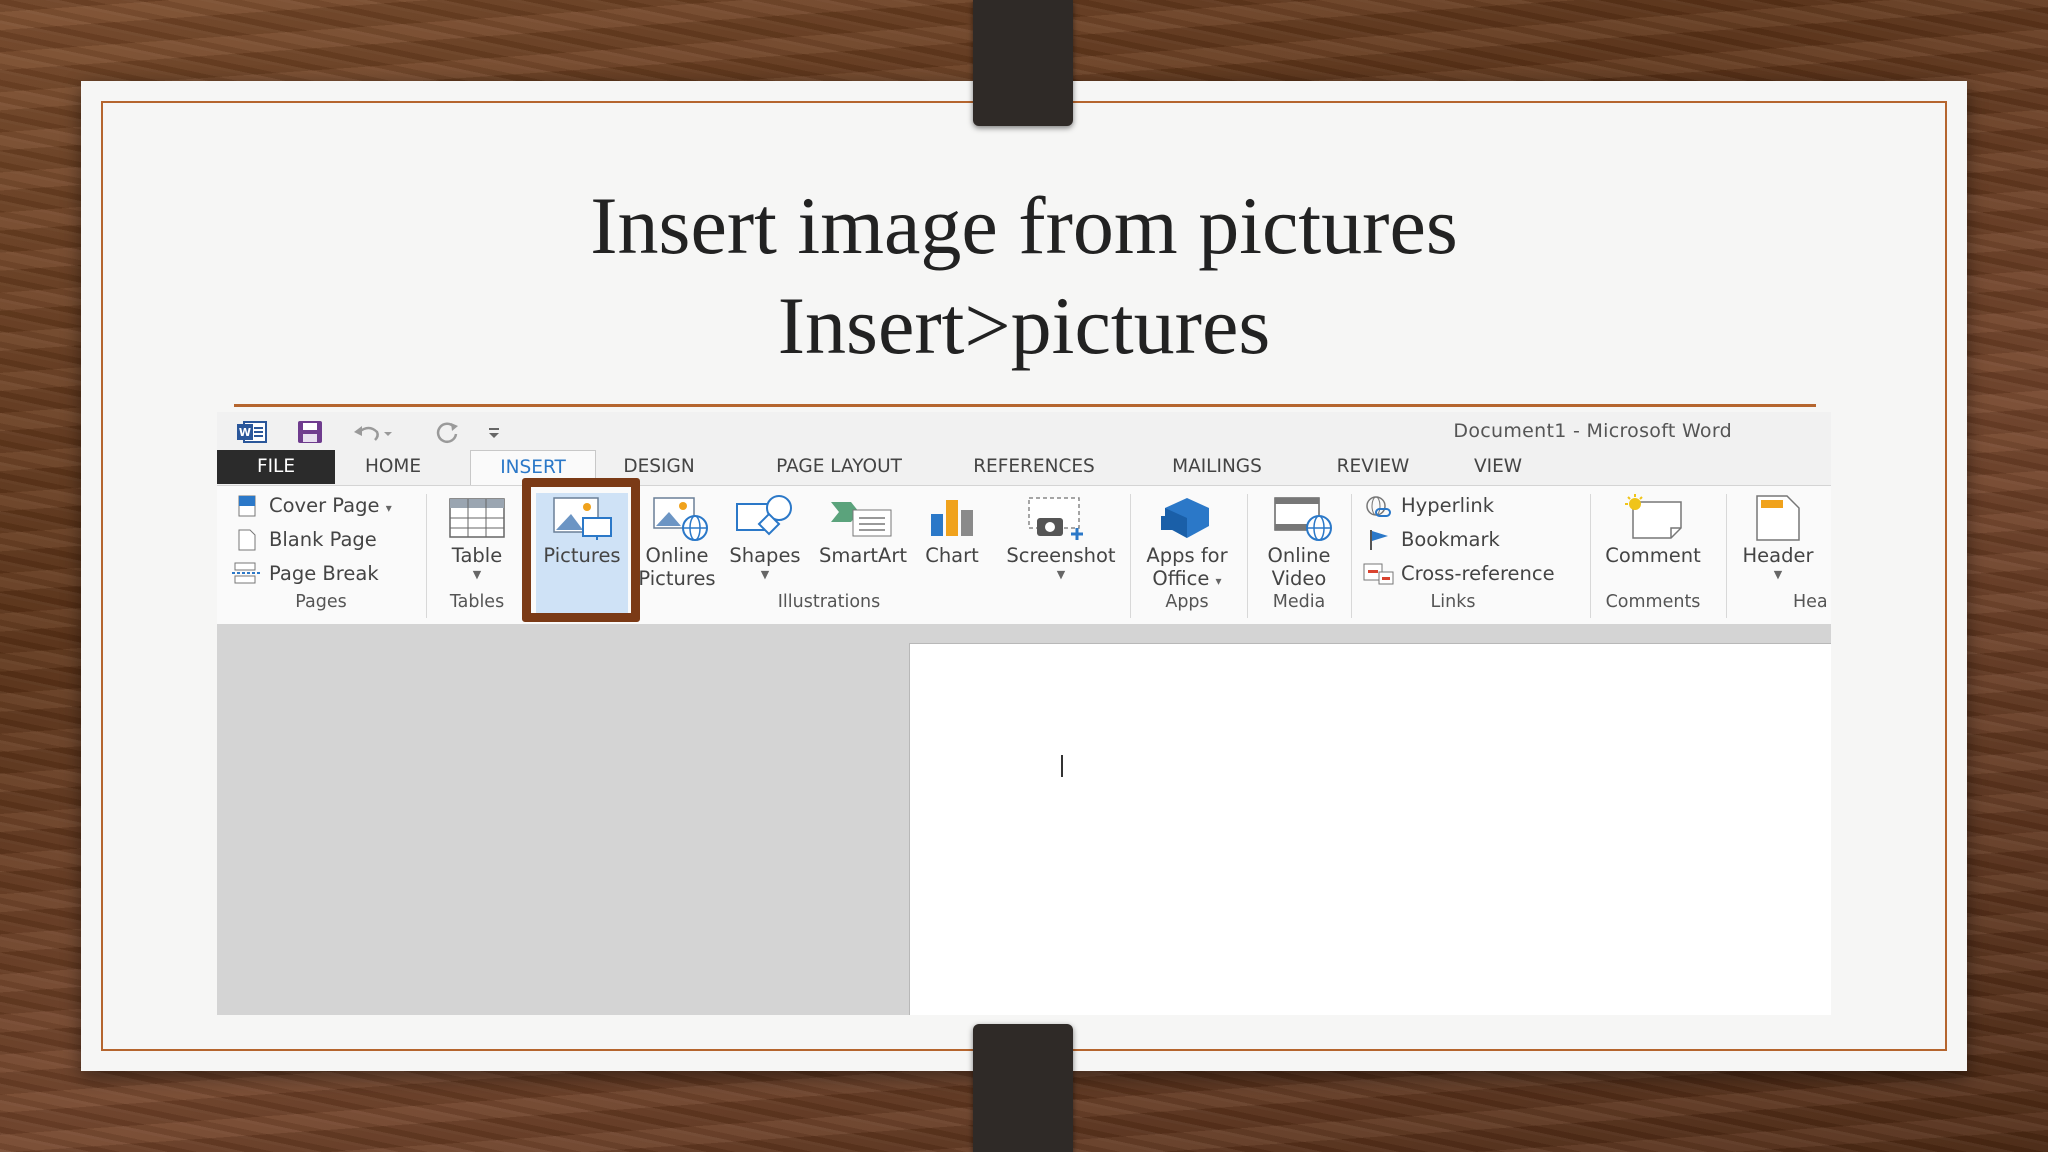 This screenshot has height=1152, width=2048. I want to click on tab-page-layout: PAGE LAYOUT, so click(839, 467).